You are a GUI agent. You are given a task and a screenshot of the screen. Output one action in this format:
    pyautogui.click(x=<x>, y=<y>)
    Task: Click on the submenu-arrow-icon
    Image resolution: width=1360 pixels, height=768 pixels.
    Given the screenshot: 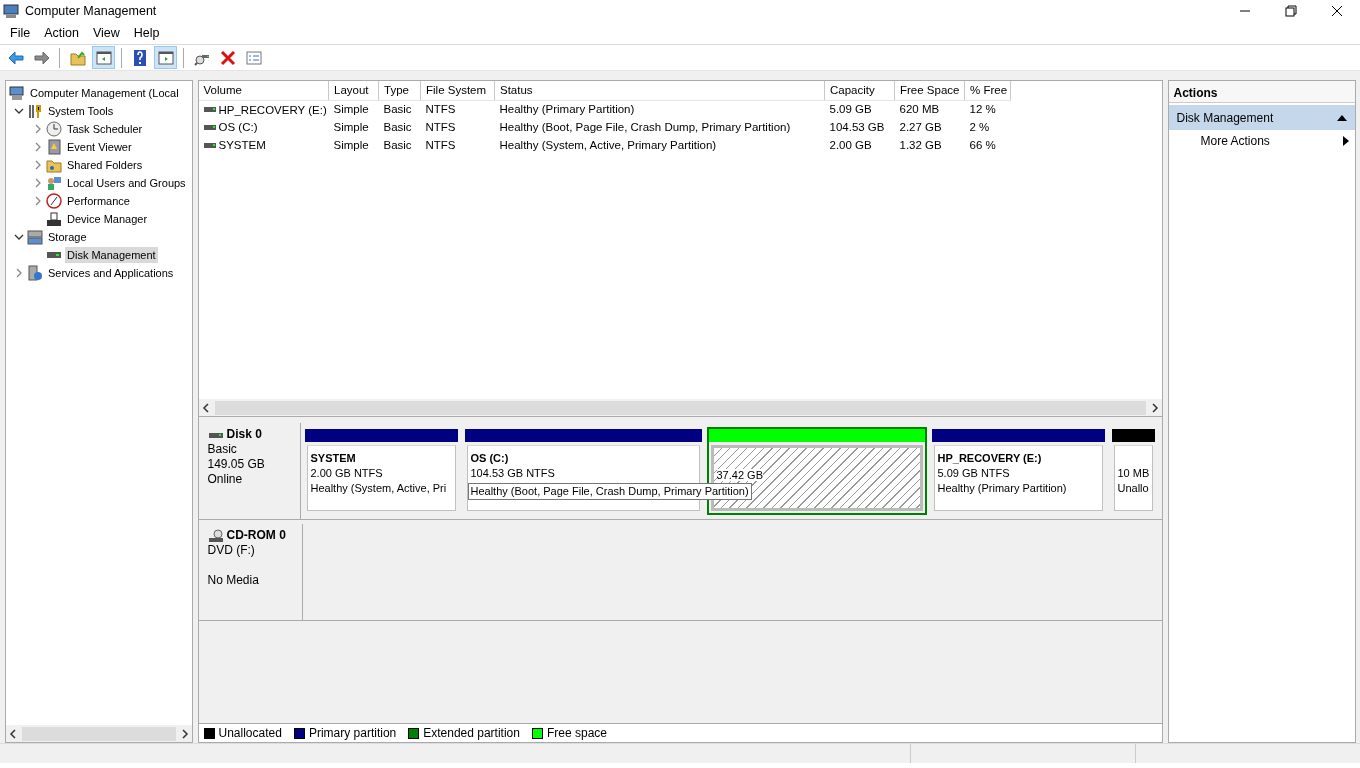 What is the action you would take?
    pyautogui.click(x=1346, y=141)
    